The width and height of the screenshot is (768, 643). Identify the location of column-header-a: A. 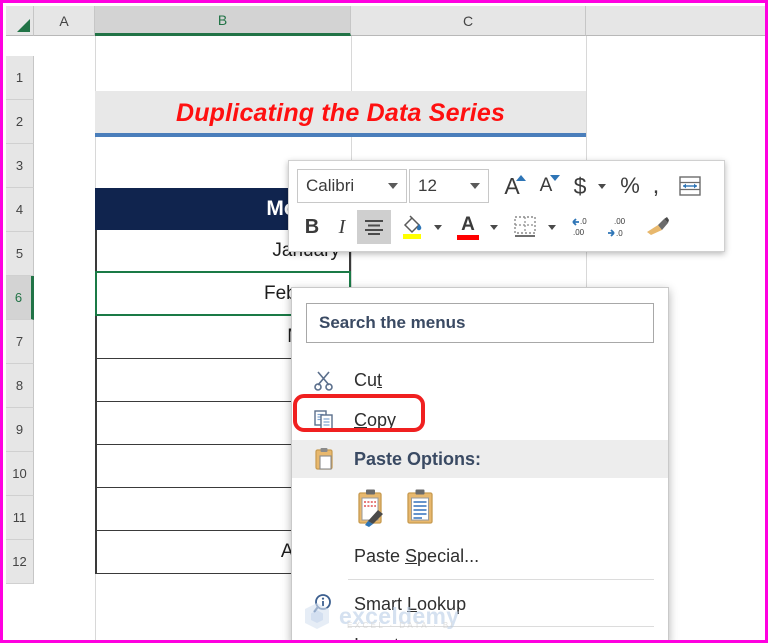
(64, 21).